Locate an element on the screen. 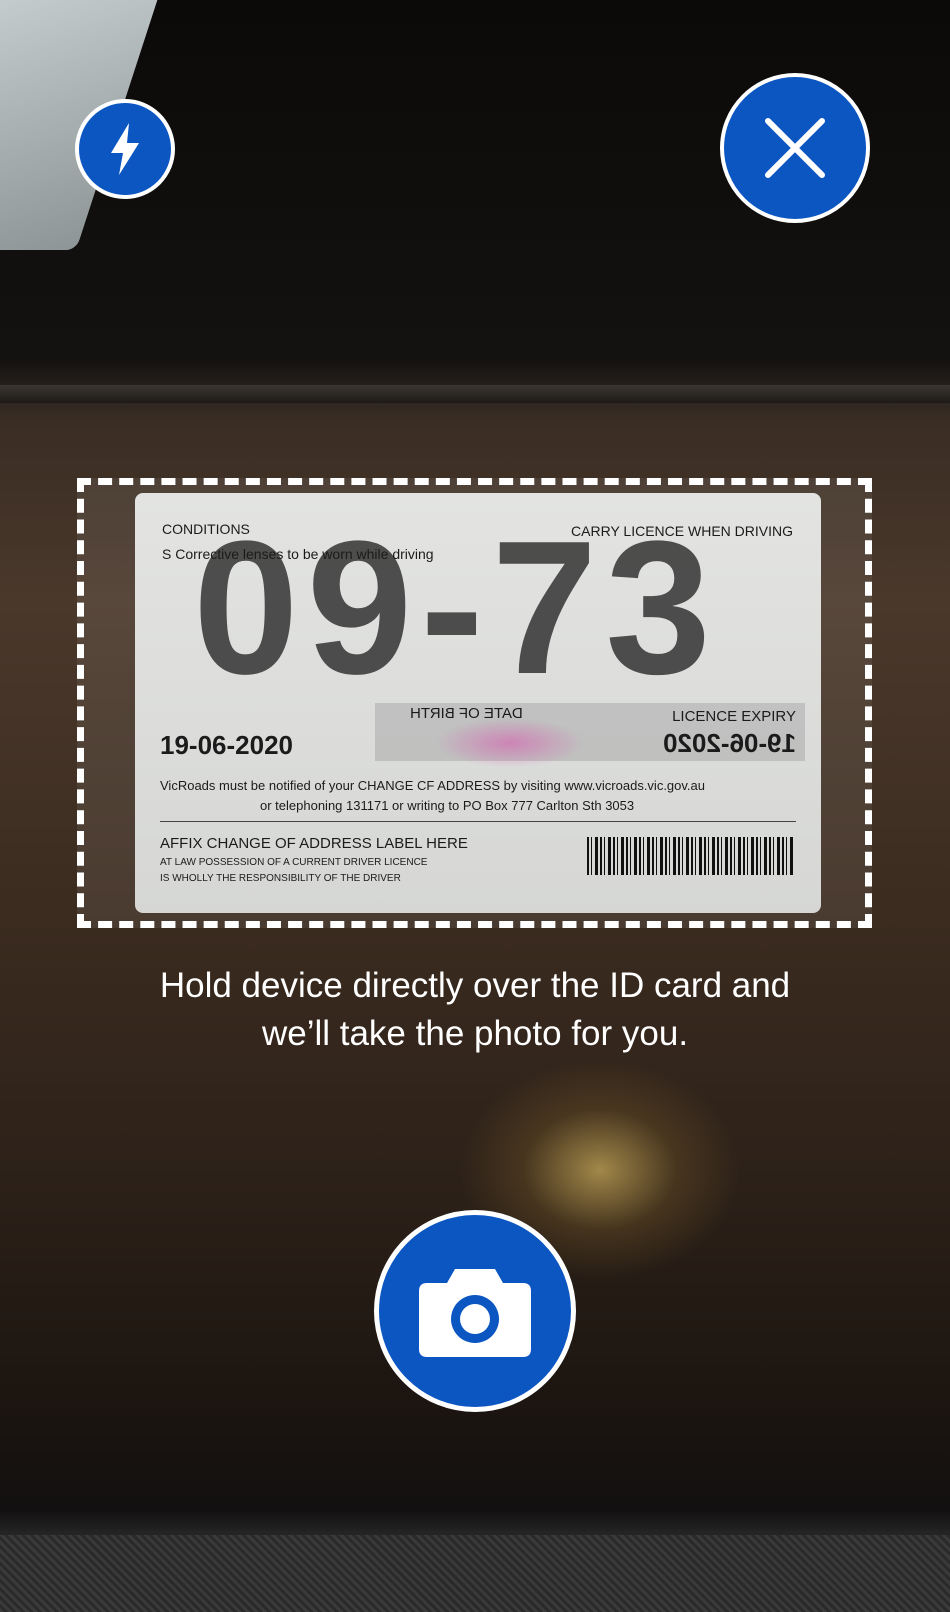  camera-icon is located at coordinates (475, 1313).